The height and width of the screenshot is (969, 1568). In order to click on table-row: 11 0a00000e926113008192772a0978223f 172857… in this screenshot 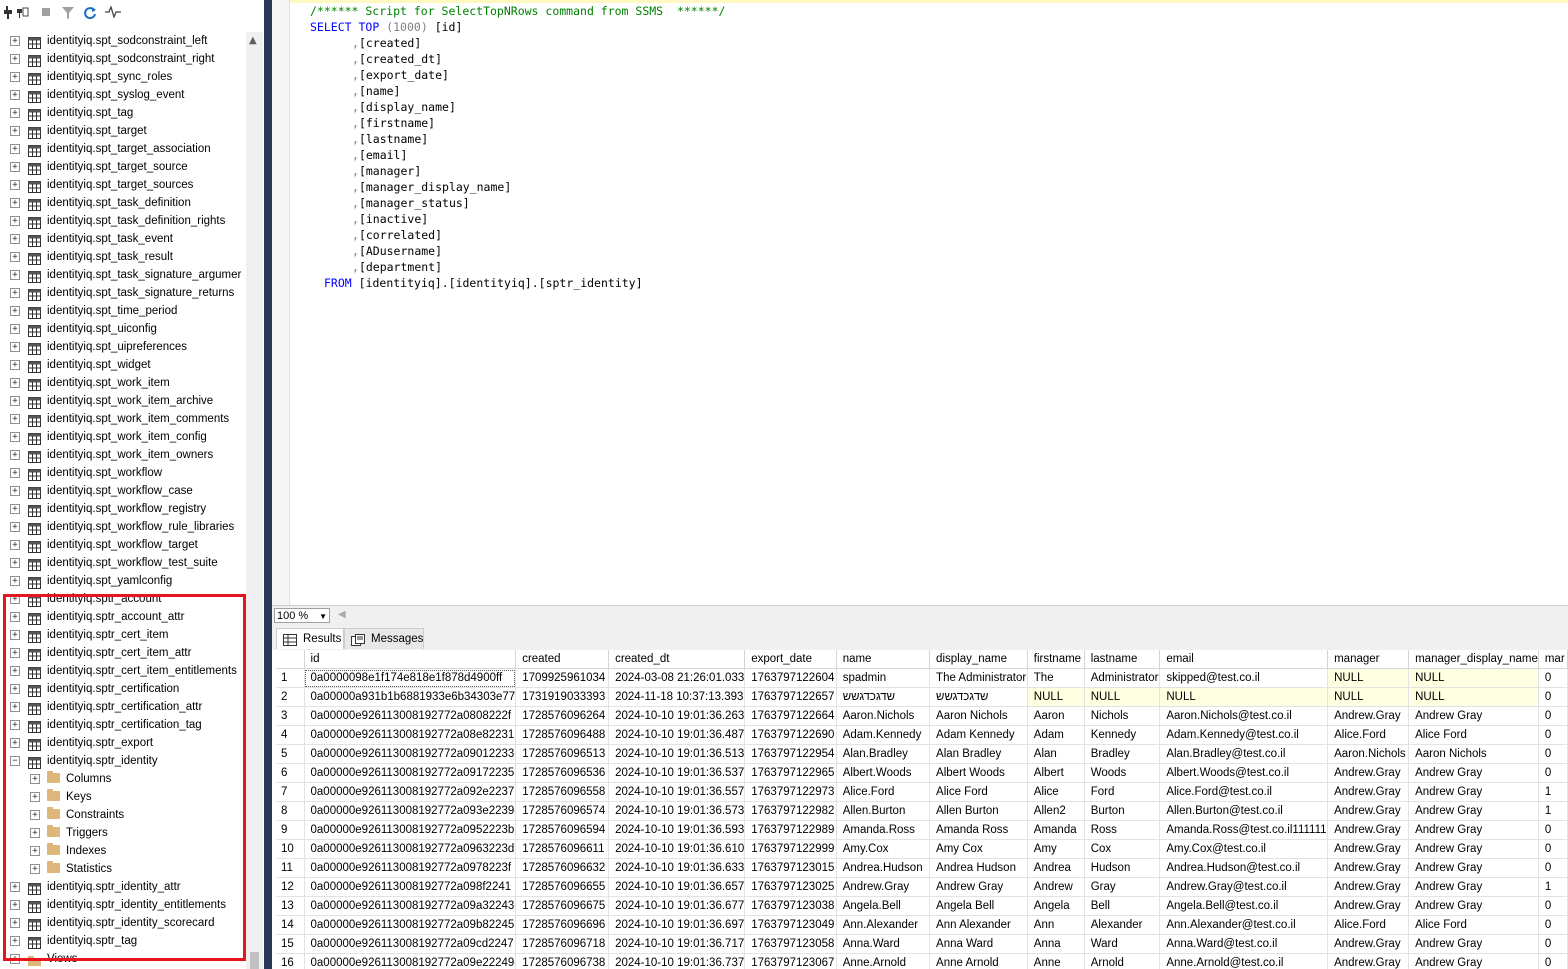, I will do `click(922, 868)`.